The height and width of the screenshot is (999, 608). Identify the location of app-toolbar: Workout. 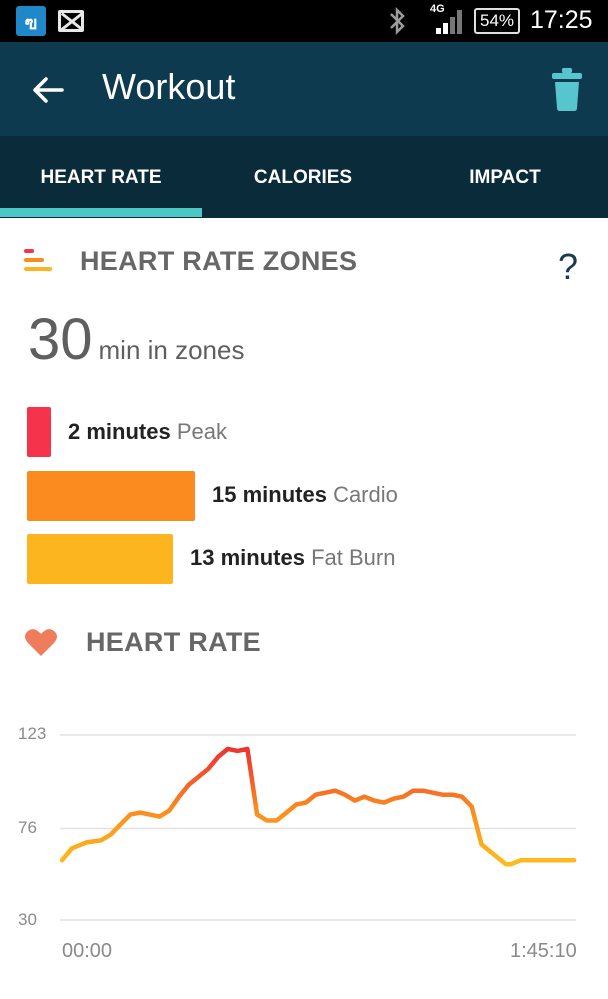
(304, 89).